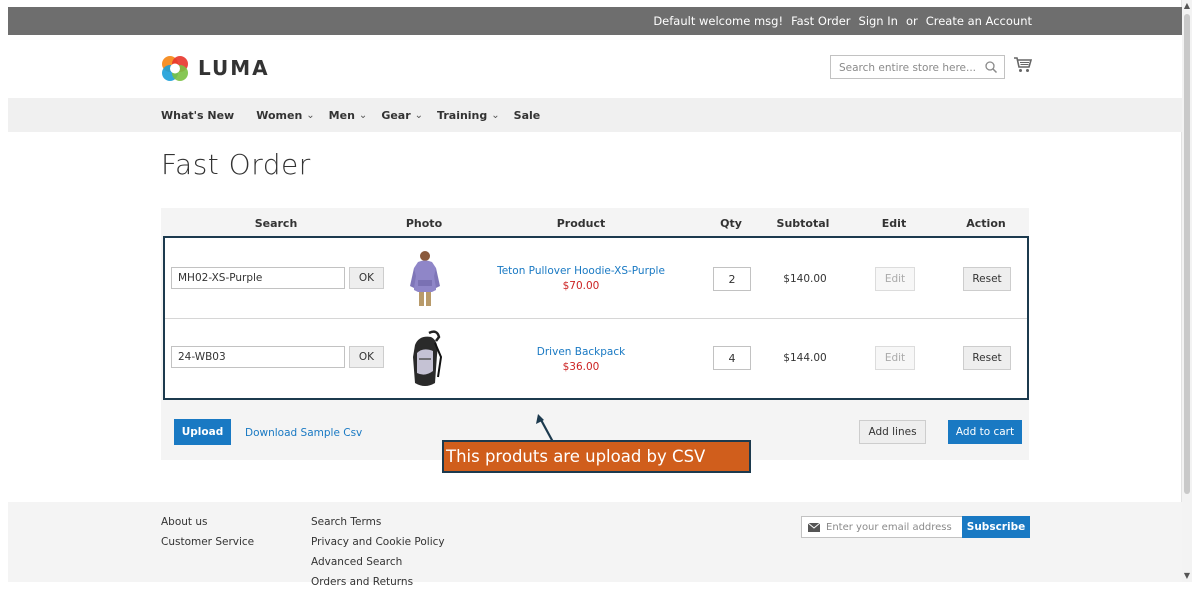  Describe the element at coordinates (396, 115) in the screenshot. I see `nav-item-label: Gear` at that location.